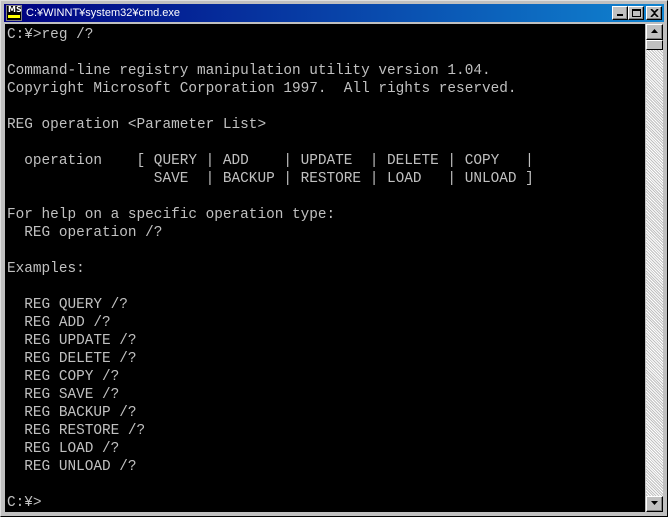  I want to click on title-buttons, so click(637, 13).